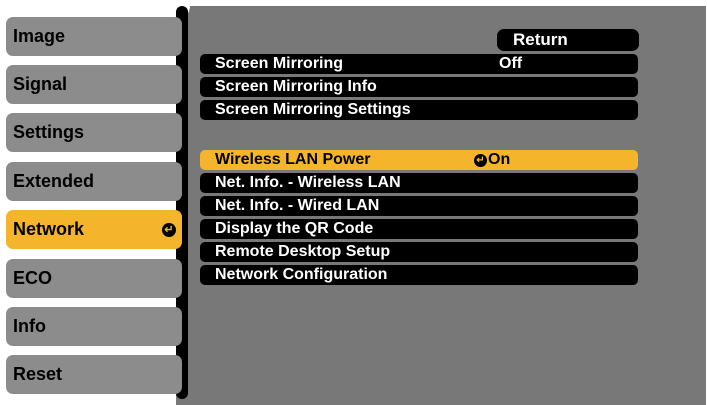 Image resolution: width=707 pixels, height=405 pixels. I want to click on tab-info: Info, so click(94, 326).